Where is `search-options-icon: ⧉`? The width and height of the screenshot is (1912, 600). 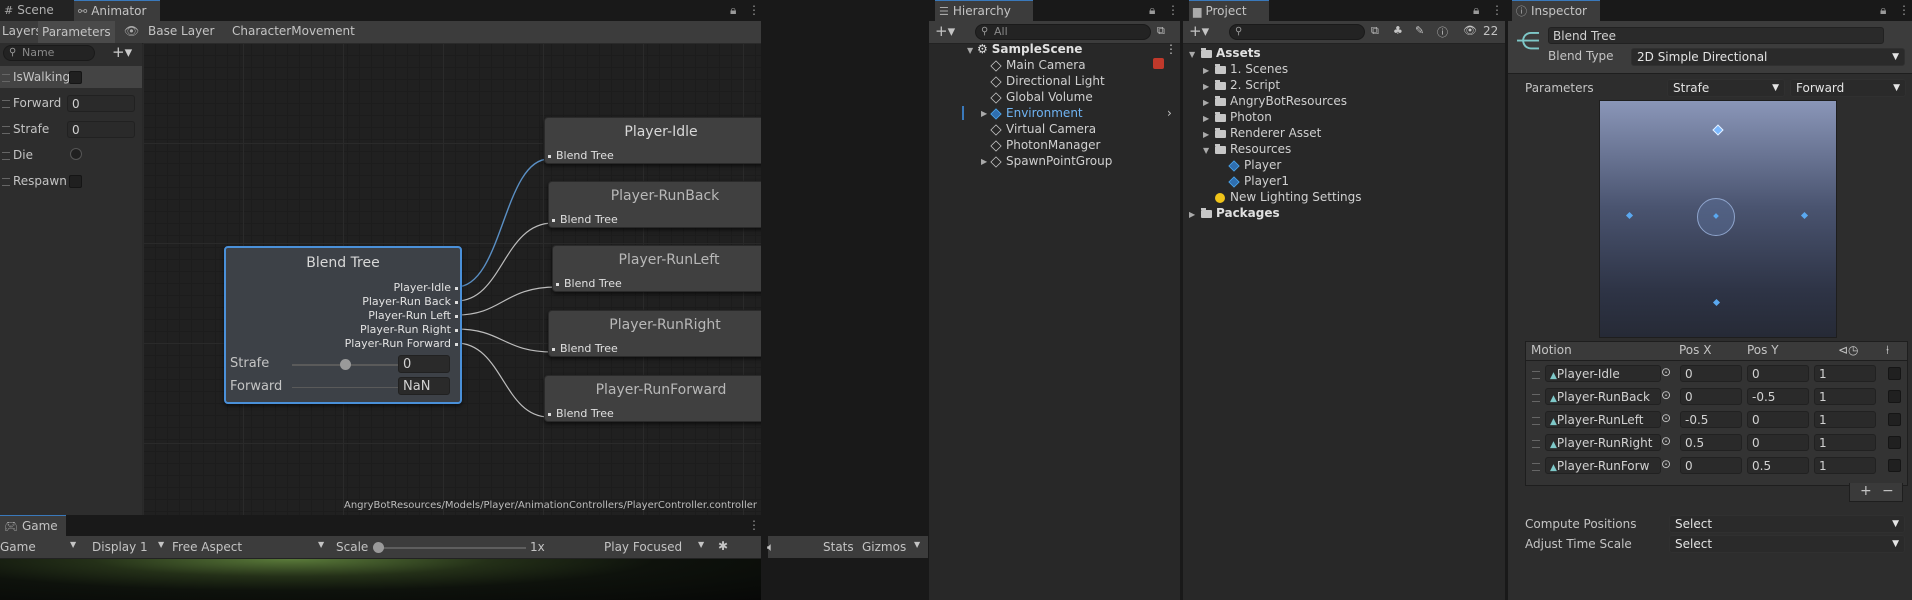 search-options-icon: ⧉ is located at coordinates (1161, 31).